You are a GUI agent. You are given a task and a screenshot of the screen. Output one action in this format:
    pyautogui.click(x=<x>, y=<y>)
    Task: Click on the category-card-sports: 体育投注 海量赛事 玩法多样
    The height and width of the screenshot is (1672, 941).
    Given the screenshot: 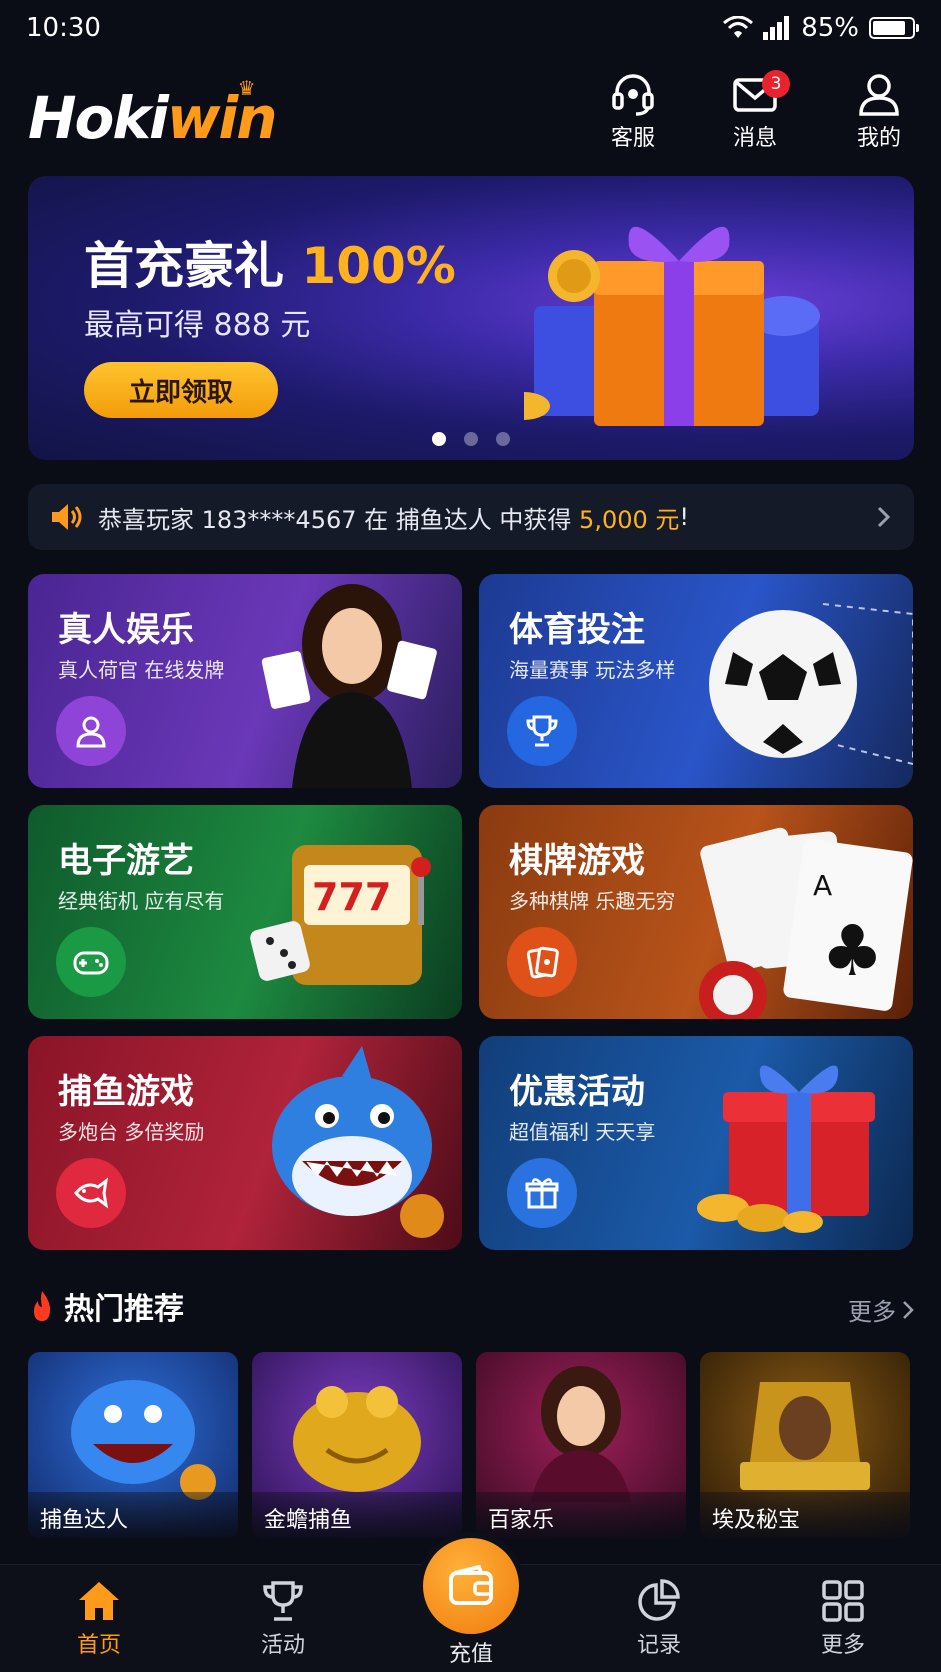 What is the action you would take?
    pyautogui.click(x=696, y=681)
    